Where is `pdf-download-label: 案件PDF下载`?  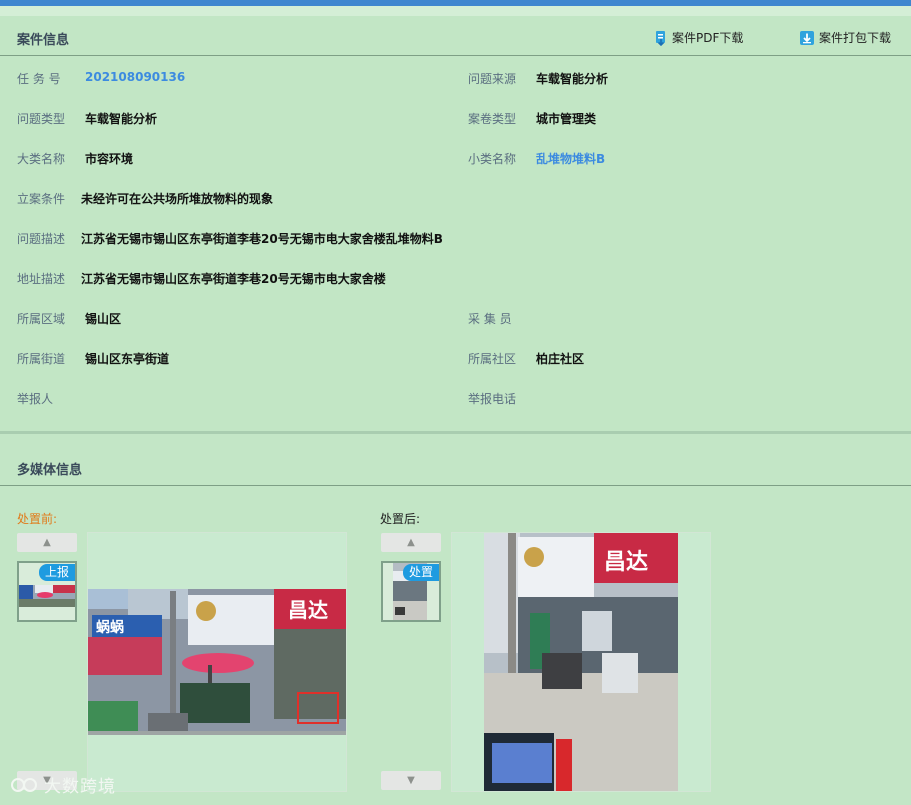 pdf-download-label: 案件PDF下载 is located at coordinates (708, 38).